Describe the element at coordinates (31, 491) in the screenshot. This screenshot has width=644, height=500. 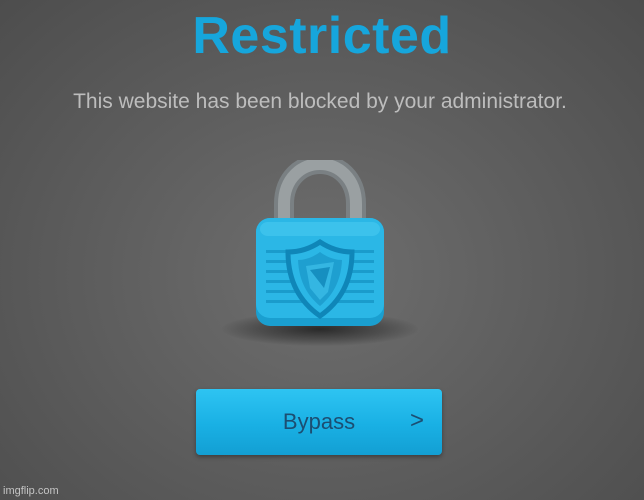
I see `watermark: imgflip.com` at that location.